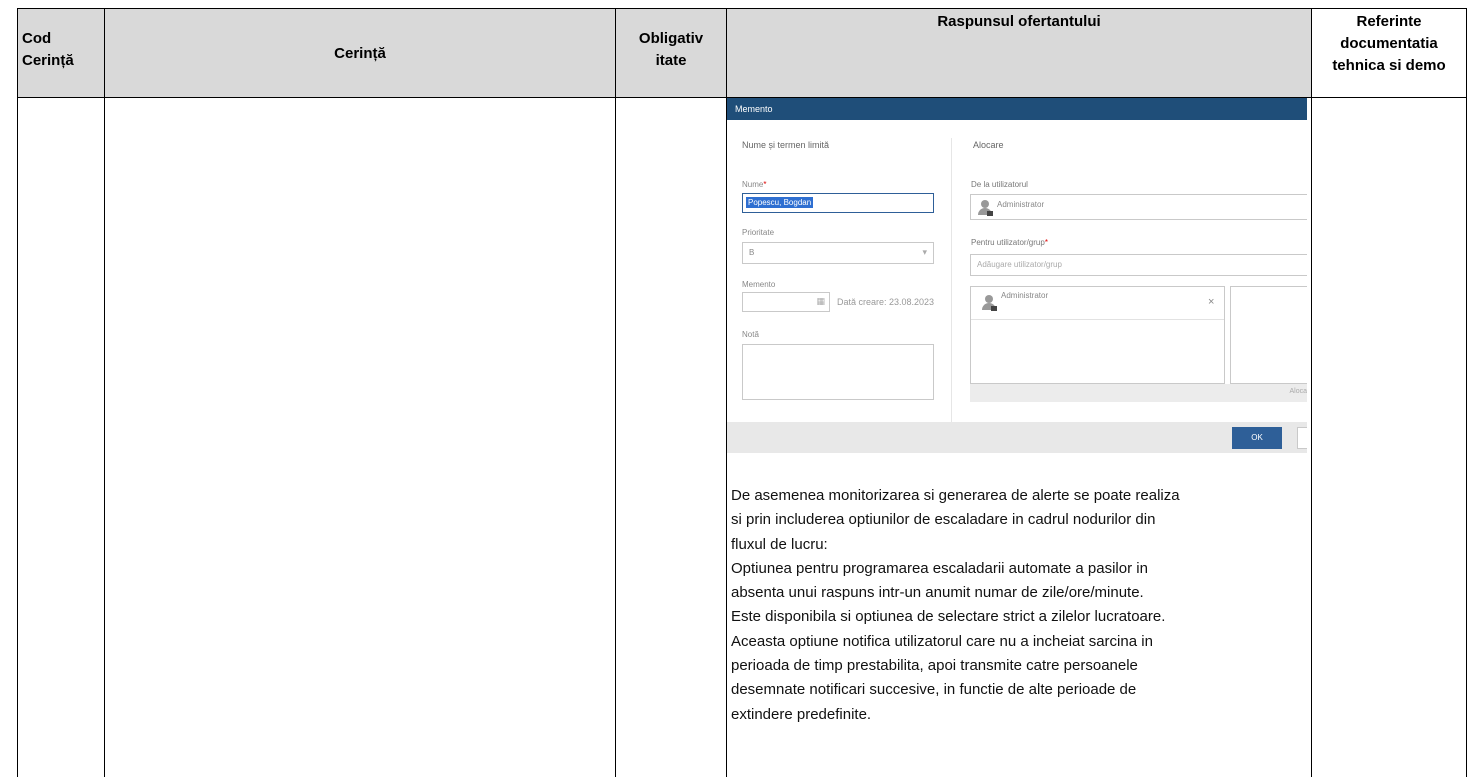  I want to click on header-referinte: Referinte documentatia tehnica si demo, so click(1389, 43).